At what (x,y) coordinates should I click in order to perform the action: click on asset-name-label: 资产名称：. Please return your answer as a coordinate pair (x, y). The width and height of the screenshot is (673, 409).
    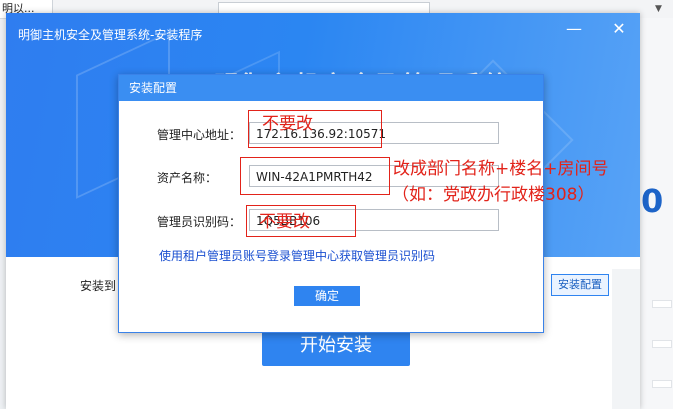
    Looking at the image, I should click on (187, 178).